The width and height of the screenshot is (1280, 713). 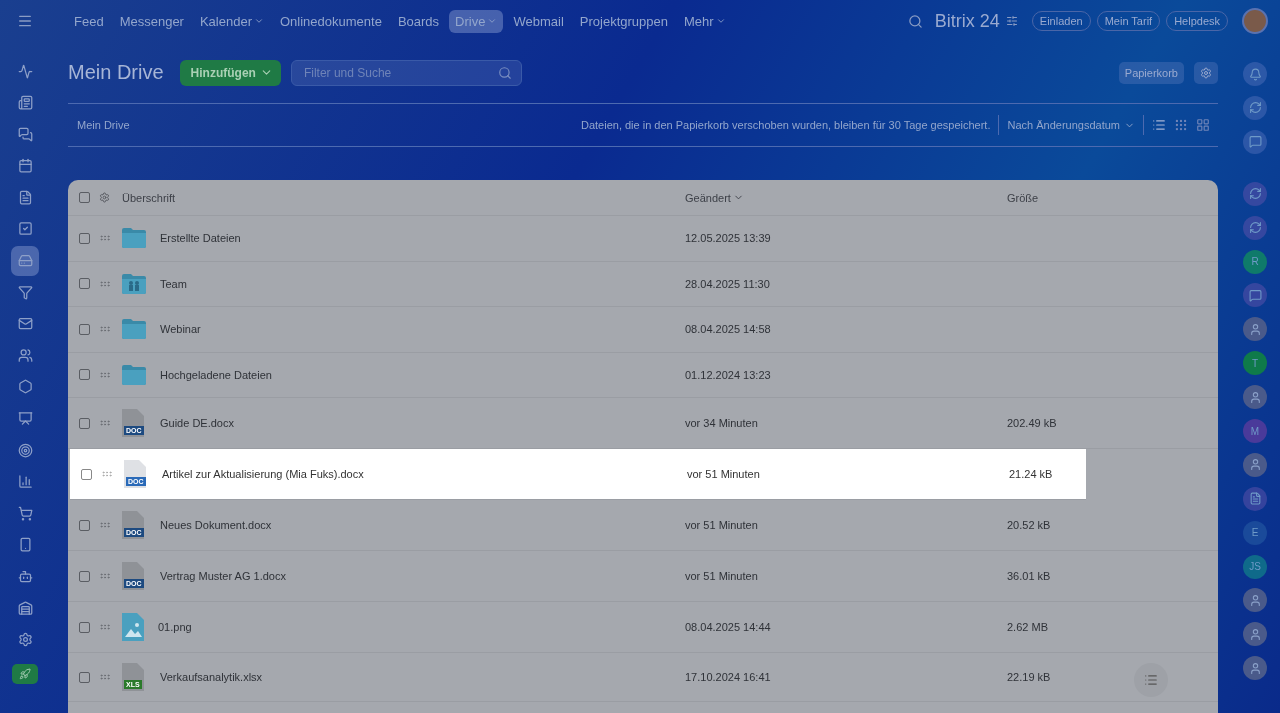 What do you see at coordinates (538, 21) in the screenshot?
I see `nav-tab: Webmail` at bounding box center [538, 21].